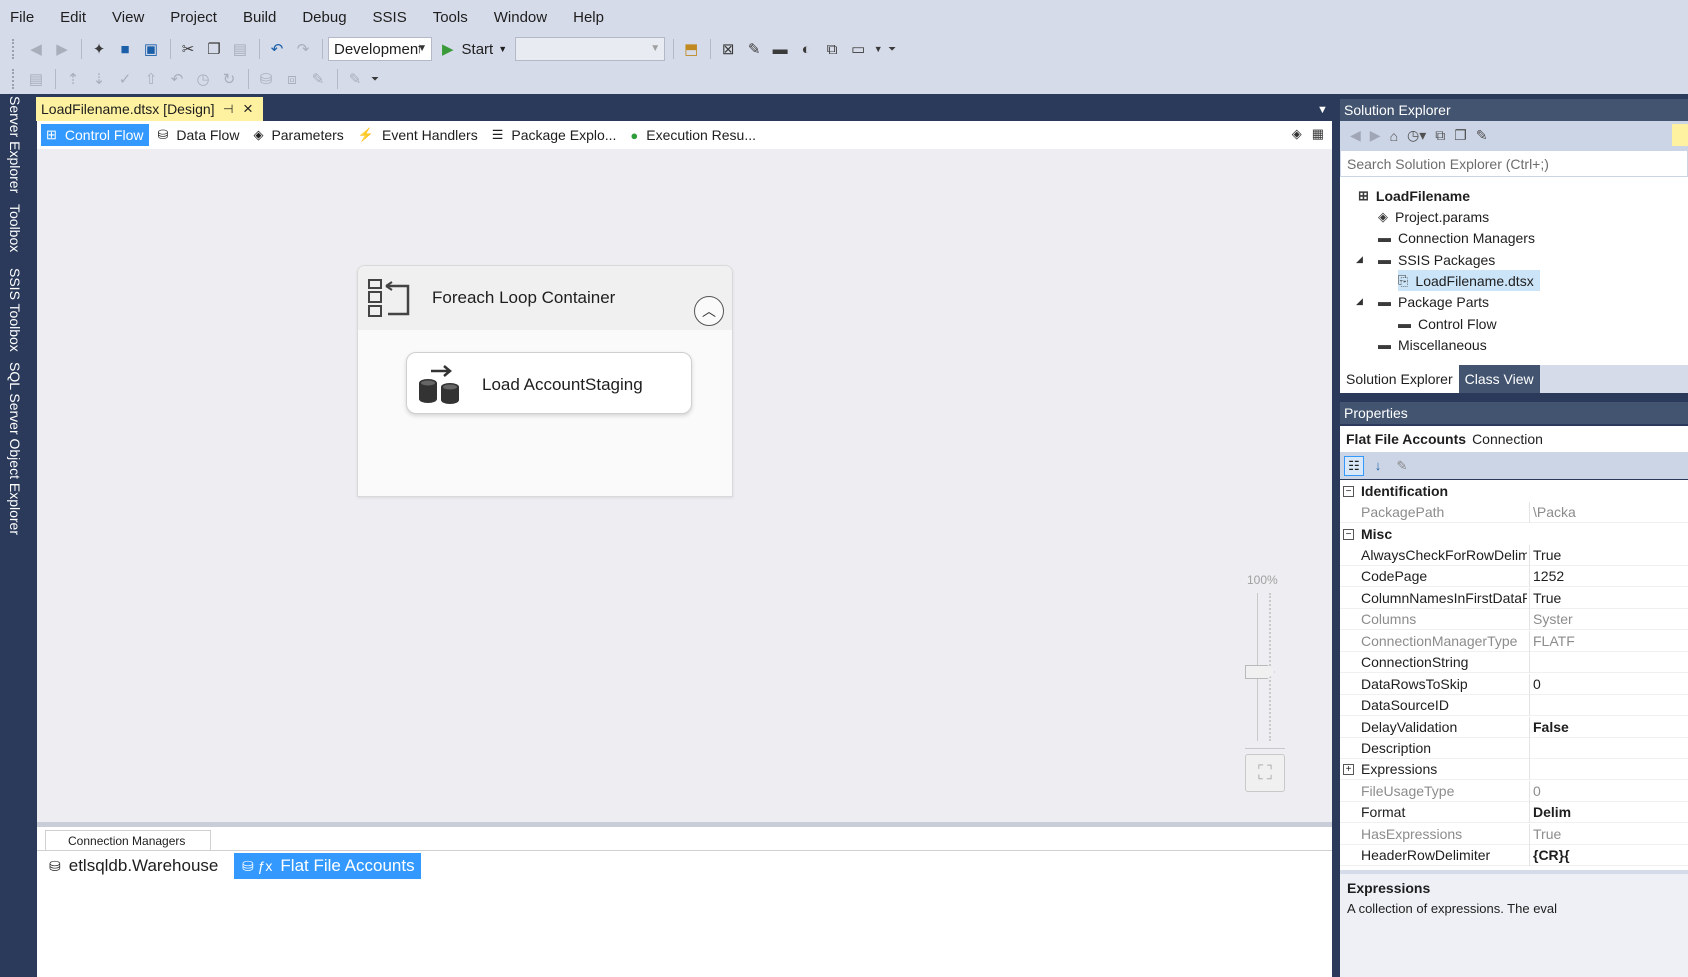  What do you see at coordinates (1416, 135) in the screenshot?
I see `pending-changes-icon: ◷▾` at bounding box center [1416, 135].